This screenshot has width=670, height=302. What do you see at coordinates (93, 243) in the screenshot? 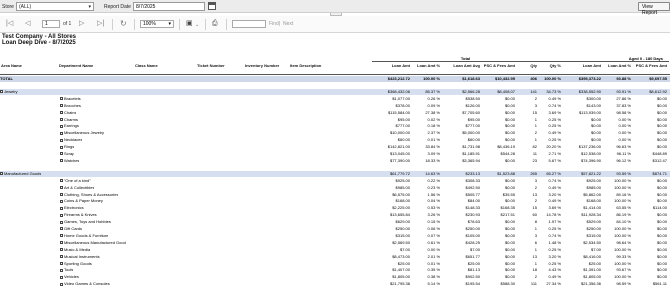
I see `row-name-cell: Miscellaneous Manufactured Good` at bounding box center [93, 243].